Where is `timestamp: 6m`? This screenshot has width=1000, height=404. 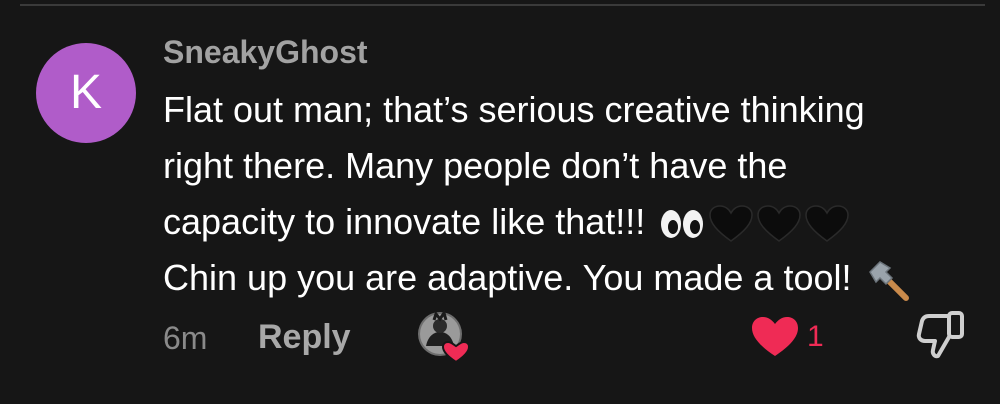
timestamp: 6m is located at coordinates (185, 338).